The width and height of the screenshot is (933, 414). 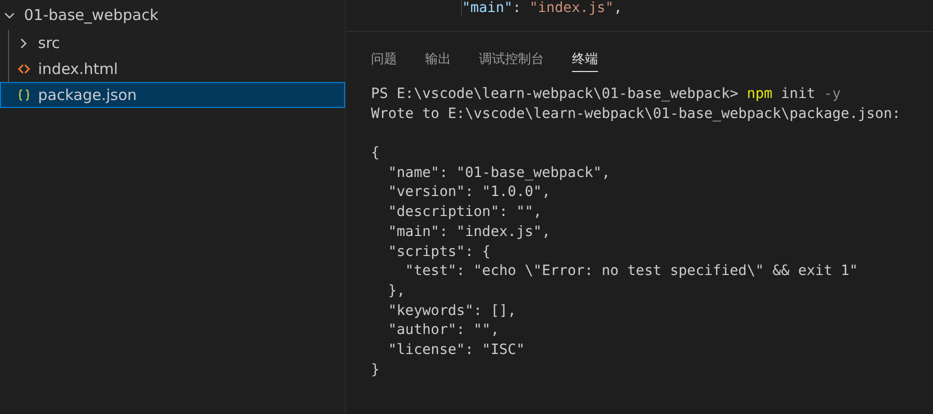 What do you see at coordinates (631, 272) in the screenshot?
I see `terminal-line: "test": "echo \"Error: no test specified\" && exit 1"` at bounding box center [631, 272].